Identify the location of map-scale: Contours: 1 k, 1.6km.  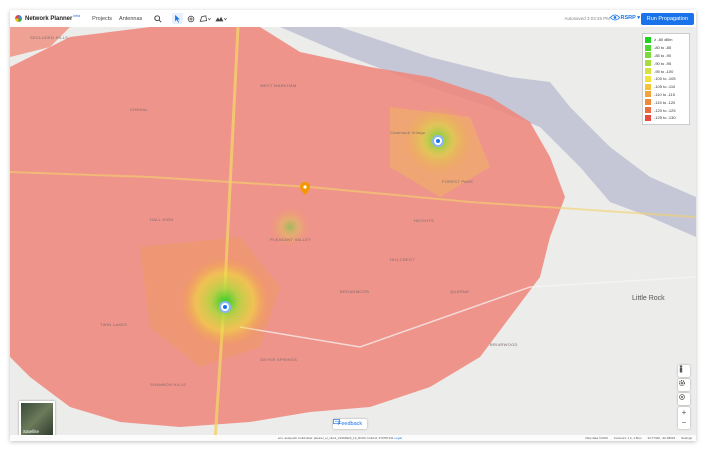
(627, 438).